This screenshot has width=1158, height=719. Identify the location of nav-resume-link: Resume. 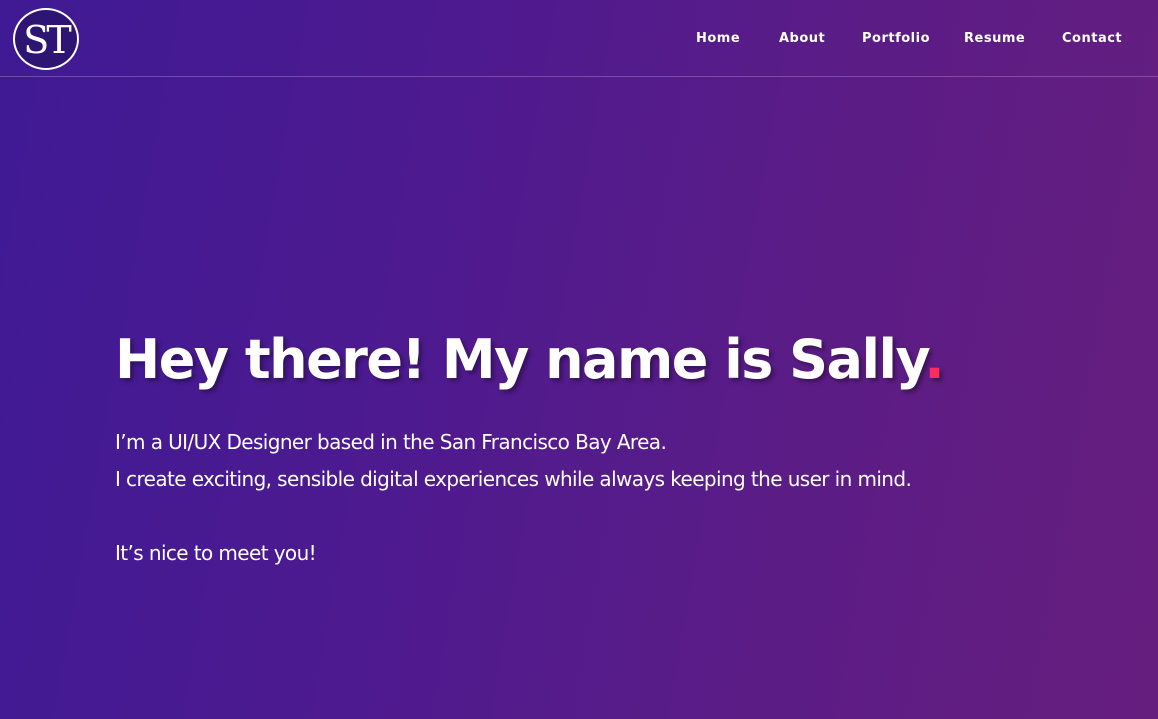
(994, 38).